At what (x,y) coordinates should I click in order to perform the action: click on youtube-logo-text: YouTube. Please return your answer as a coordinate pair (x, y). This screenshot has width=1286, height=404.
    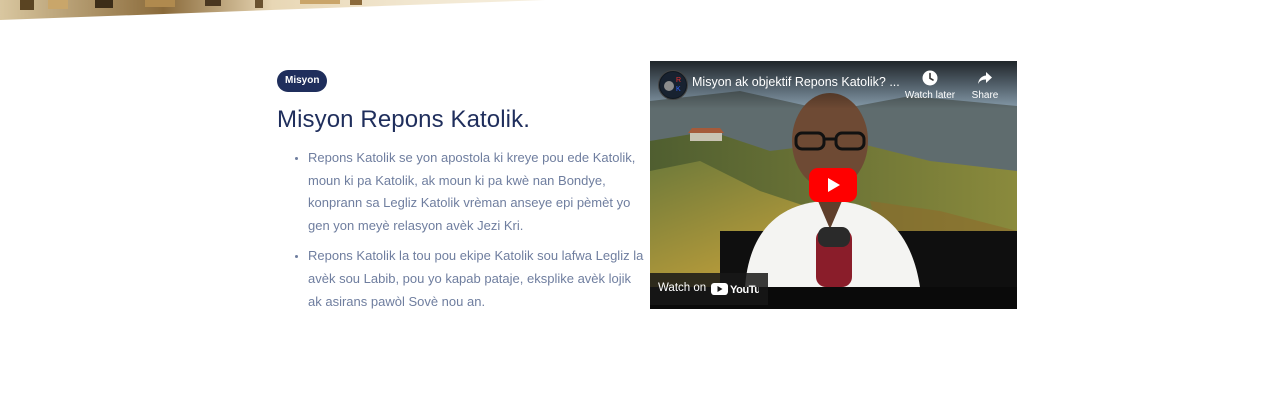
    Looking at the image, I should click on (744, 290).